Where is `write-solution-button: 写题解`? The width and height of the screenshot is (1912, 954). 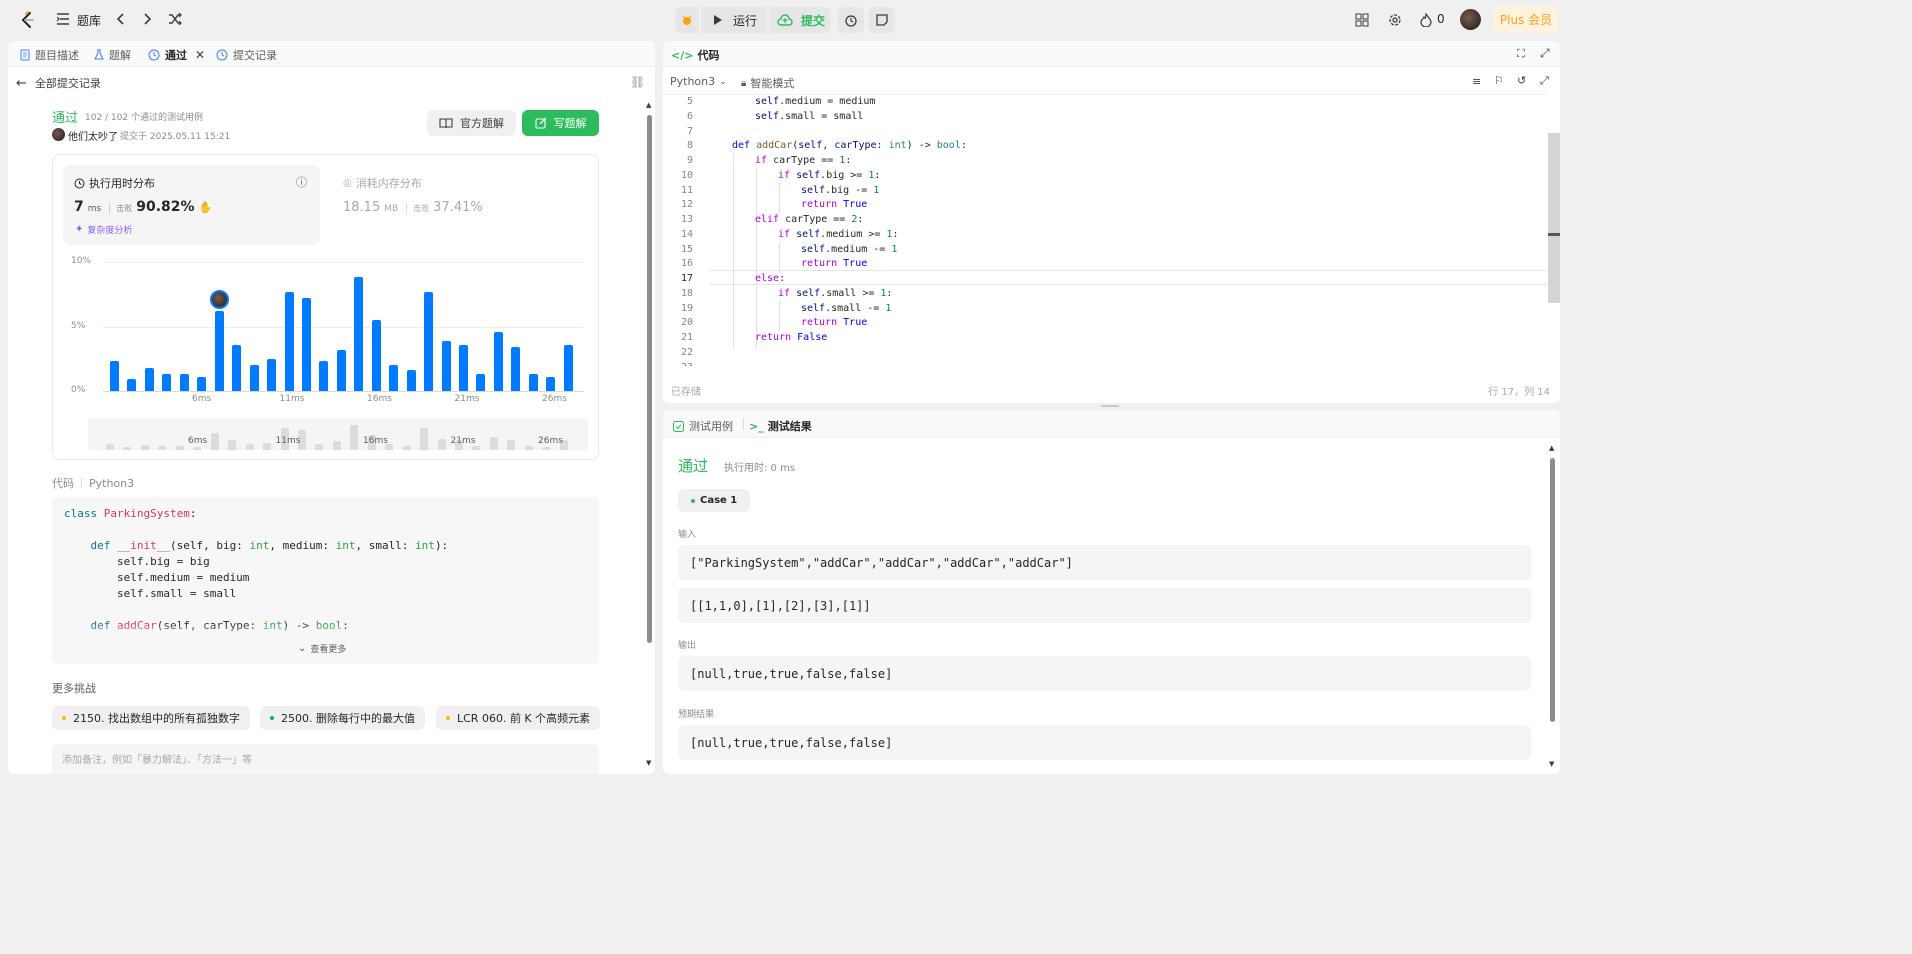
write-solution-button: 写题解 is located at coordinates (560, 123).